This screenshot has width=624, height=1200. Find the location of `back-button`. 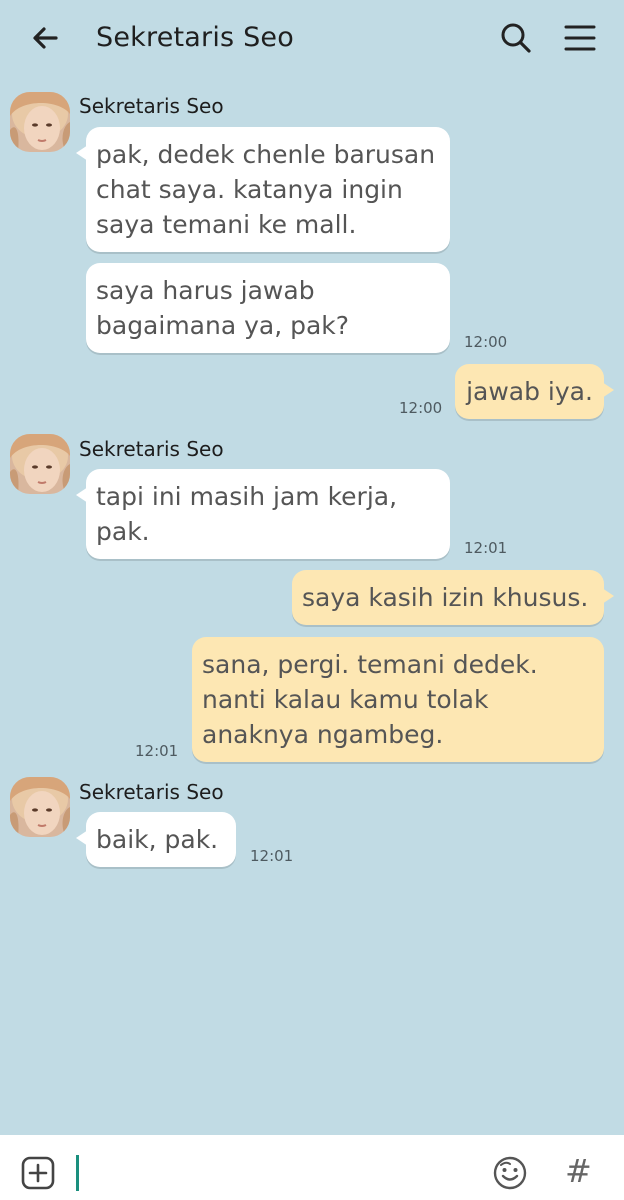

back-button is located at coordinates (46, 40).